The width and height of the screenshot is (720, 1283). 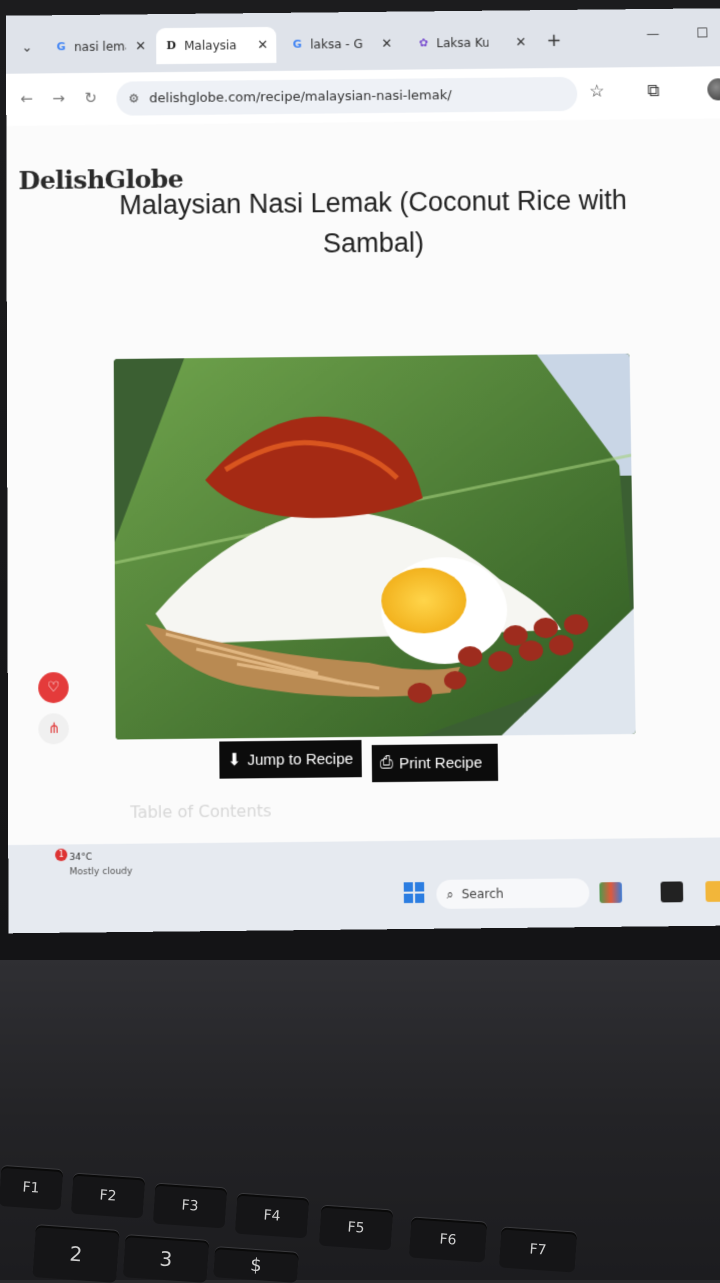 I want to click on jump-to-recipe-button: ⬇ Jump to Recipe, so click(x=290, y=759).